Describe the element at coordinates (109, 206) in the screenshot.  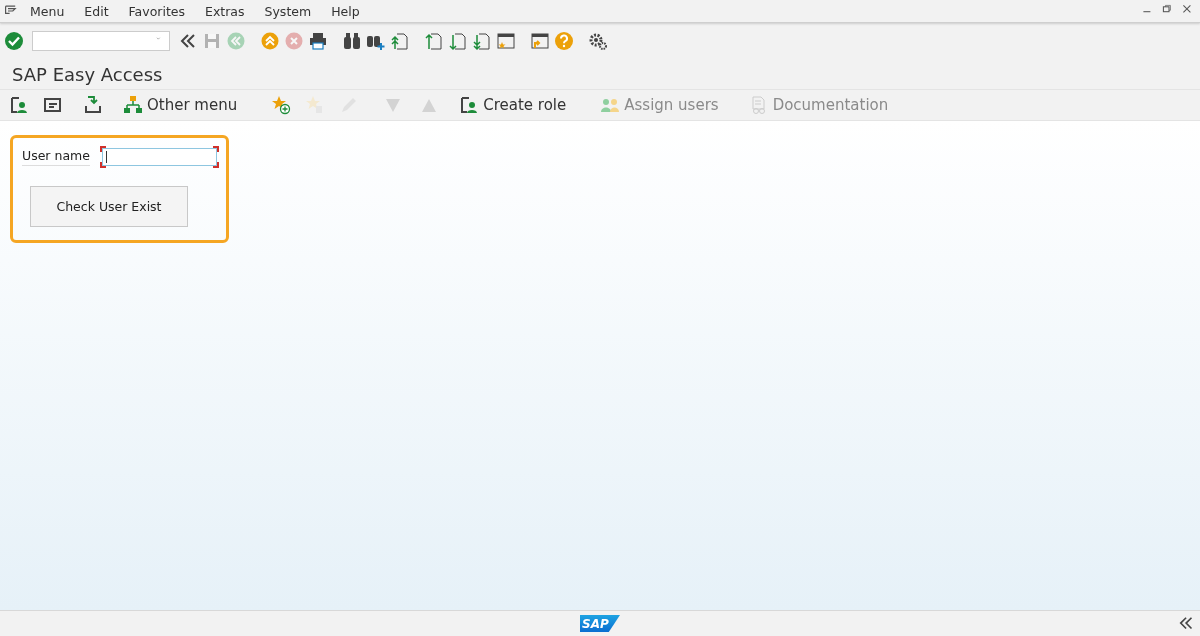
I see `check-user-button: Check User Exist` at that location.